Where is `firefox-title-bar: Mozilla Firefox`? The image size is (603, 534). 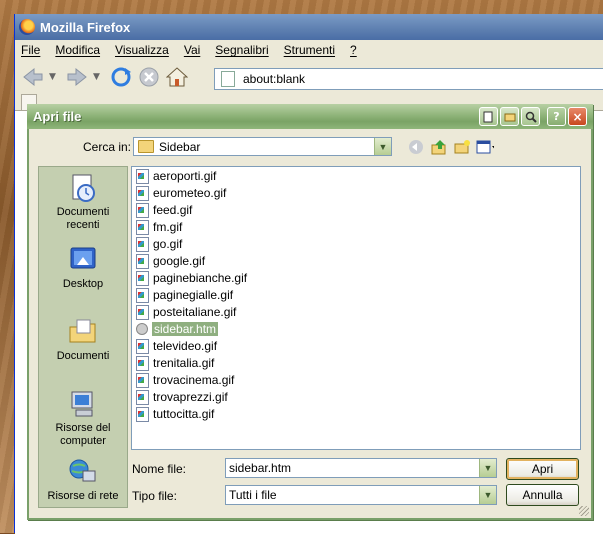 firefox-title-bar: Mozilla Firefox is located at coordinates (309, 27).